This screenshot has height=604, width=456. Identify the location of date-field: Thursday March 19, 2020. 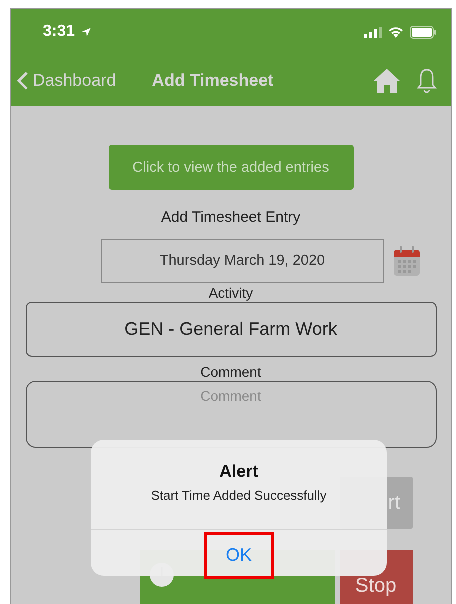
(242, 261).